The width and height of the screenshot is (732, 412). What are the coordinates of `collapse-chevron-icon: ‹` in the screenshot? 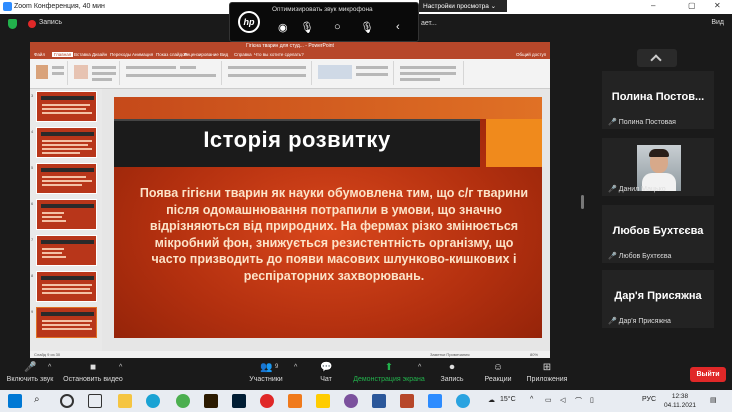 It's located at (398, 27).